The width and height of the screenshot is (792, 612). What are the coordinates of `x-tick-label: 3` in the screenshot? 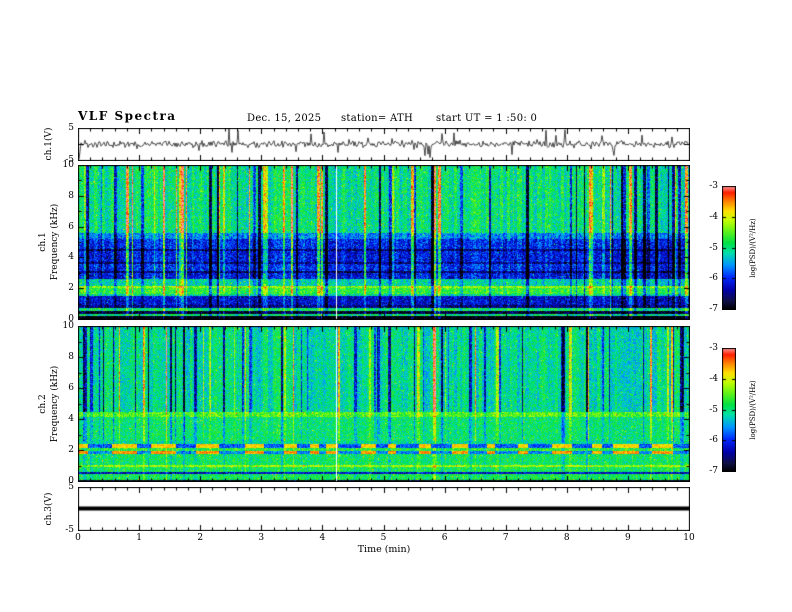 It's located at (261, 538).